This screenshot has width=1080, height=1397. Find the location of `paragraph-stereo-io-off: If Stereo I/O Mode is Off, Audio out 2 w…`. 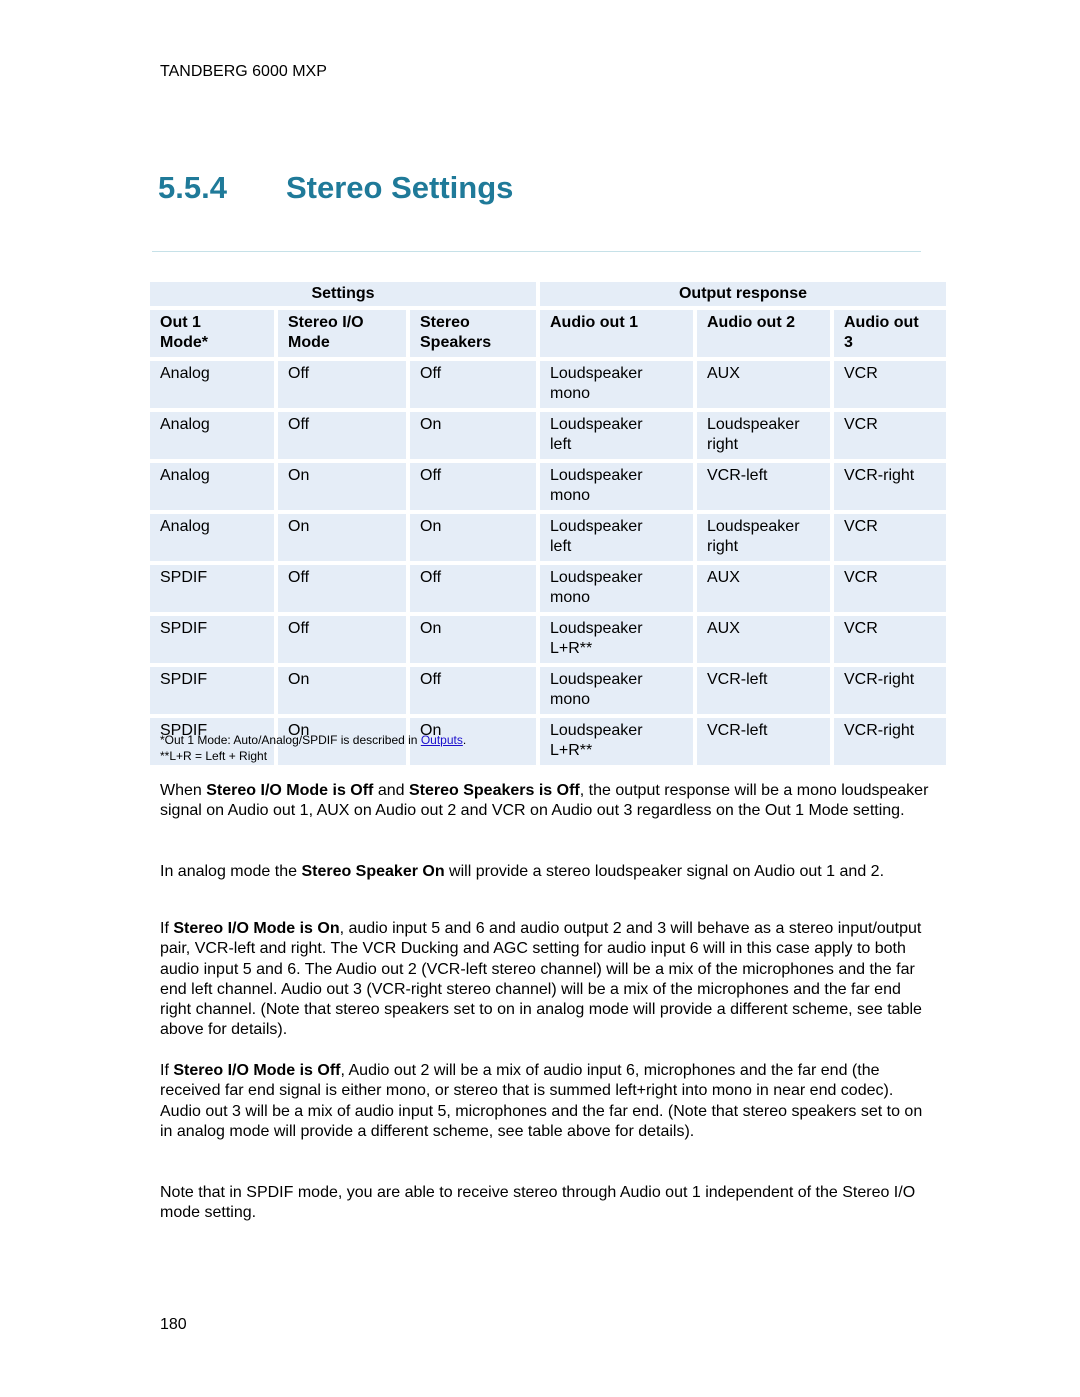

paragraph-stereo-io-off: If Stereo I/O Mode is Off, Audio out 2 w… is located at coordinates (545, 1101).